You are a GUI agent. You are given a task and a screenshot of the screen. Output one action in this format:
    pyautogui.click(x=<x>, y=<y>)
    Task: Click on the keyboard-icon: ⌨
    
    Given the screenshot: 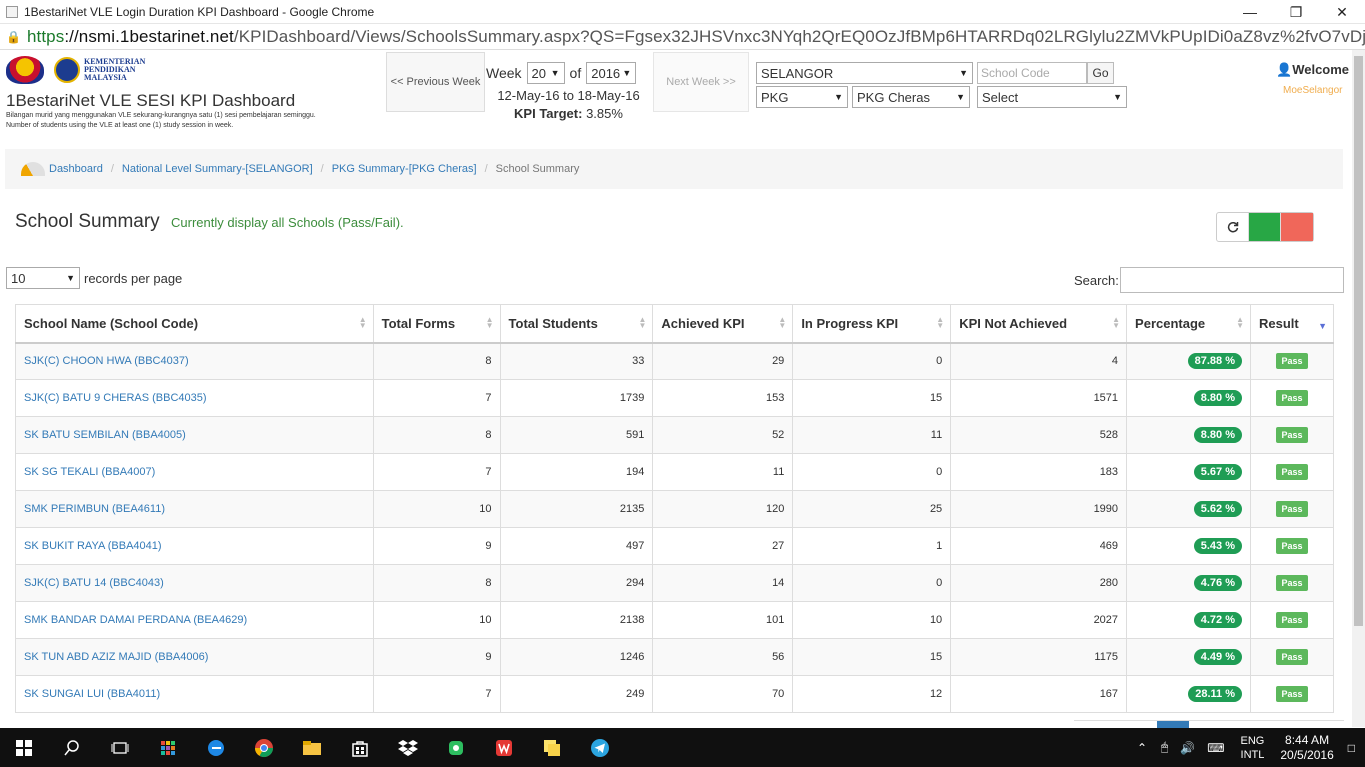 What is the action you would take?
    pyautogui.click(x=1215, y=748)
    